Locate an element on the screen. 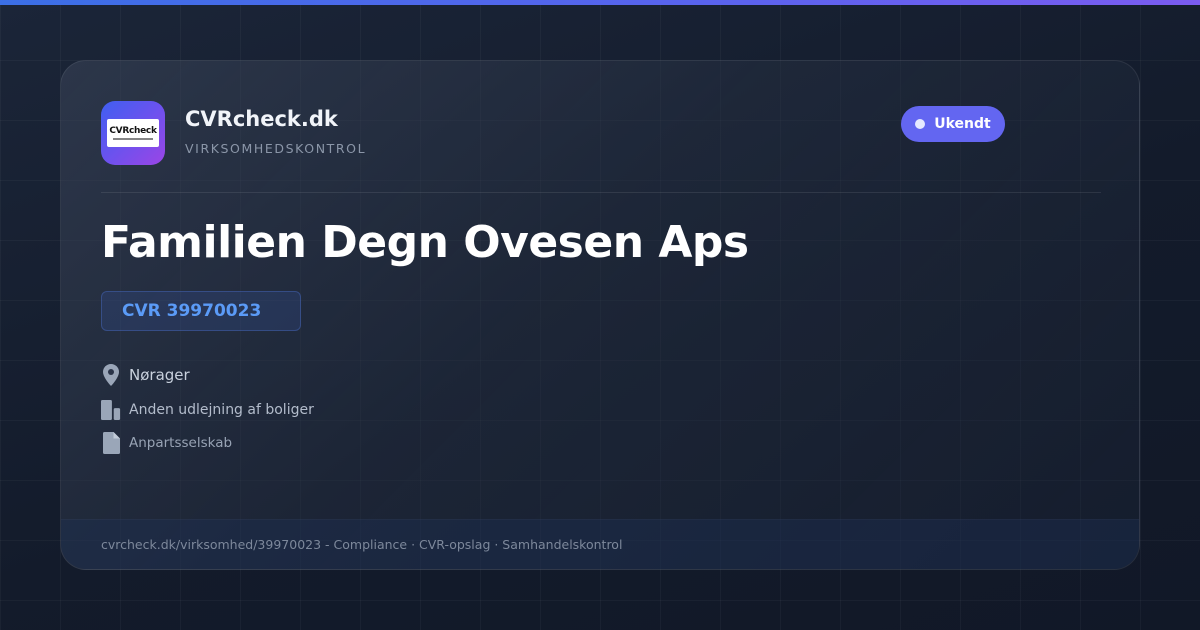 The image size is (1200, 630). cvr-chip: CVR 39970023 is located at coordinates (201, 311).